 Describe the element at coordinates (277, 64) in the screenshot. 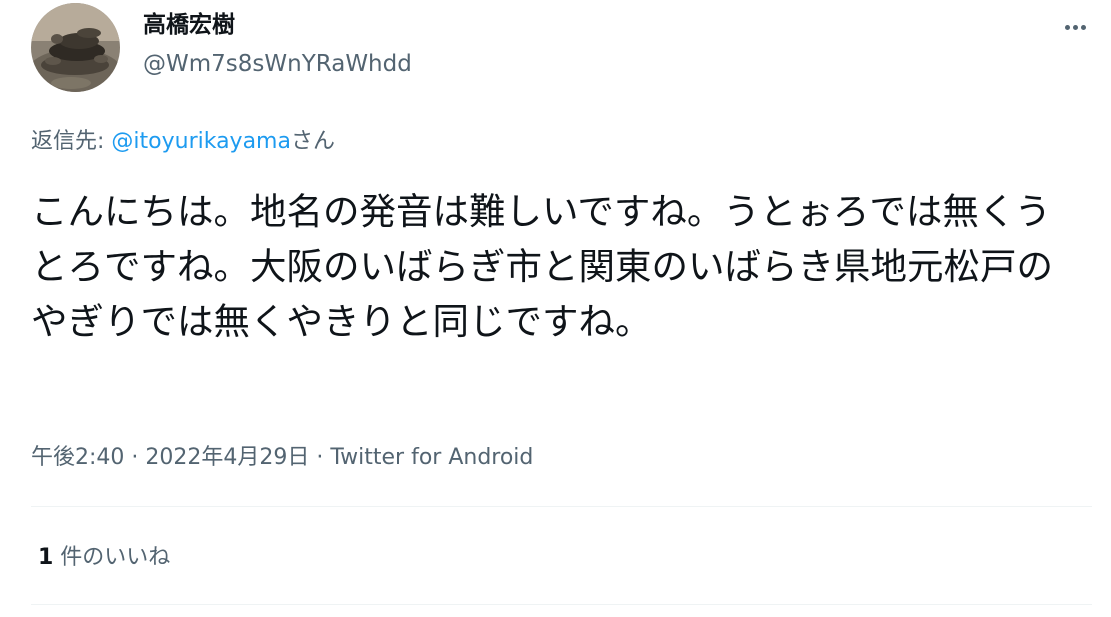

I see `author-handle: @Wm7s8sWnYRaWhdd` at that location.